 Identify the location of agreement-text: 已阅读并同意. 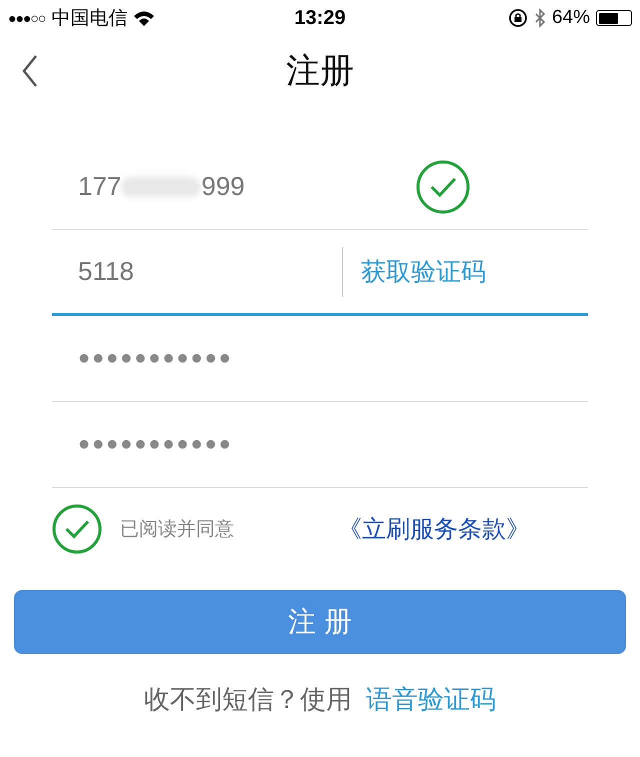
(177, 530).